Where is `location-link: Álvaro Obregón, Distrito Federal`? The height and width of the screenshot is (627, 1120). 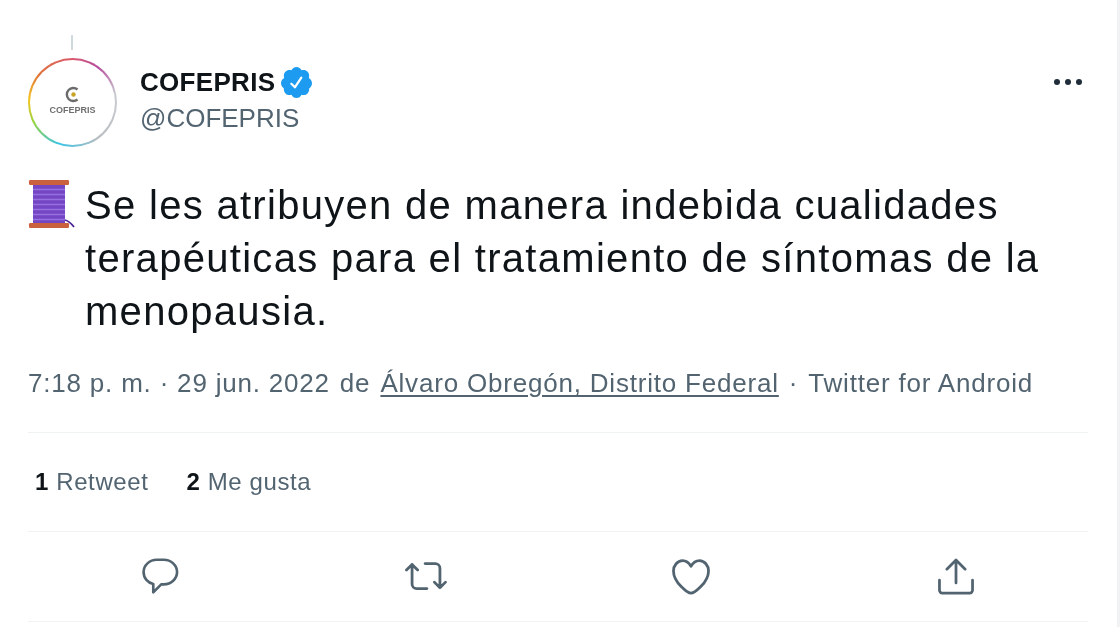
location-link: Álvaro Obregón, Distrito Federal is located at coordinates (579, 383).